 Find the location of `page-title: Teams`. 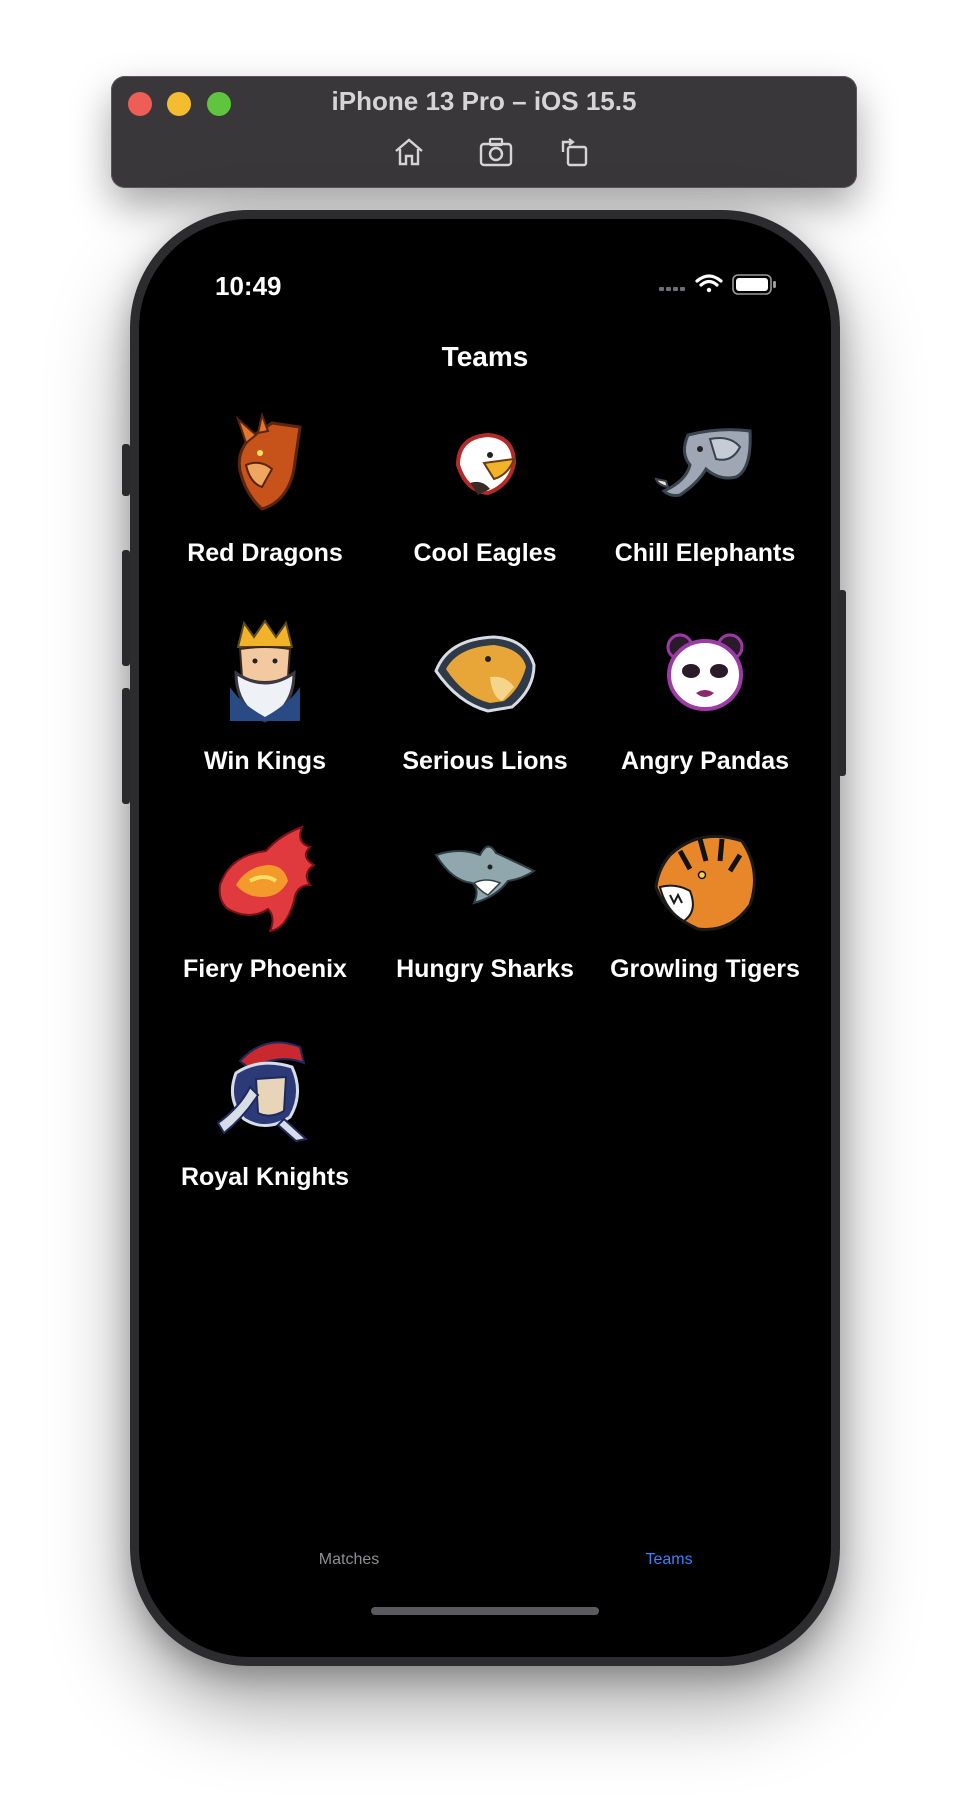

page-title: Teams is located at coordinates (485, 356).